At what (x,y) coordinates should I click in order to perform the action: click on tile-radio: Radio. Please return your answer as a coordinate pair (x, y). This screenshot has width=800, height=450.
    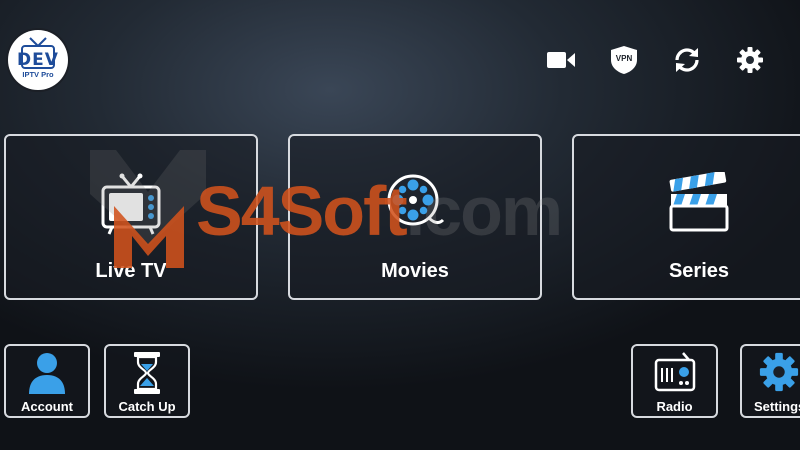
    Looking at the image, I should click on (674, 381).